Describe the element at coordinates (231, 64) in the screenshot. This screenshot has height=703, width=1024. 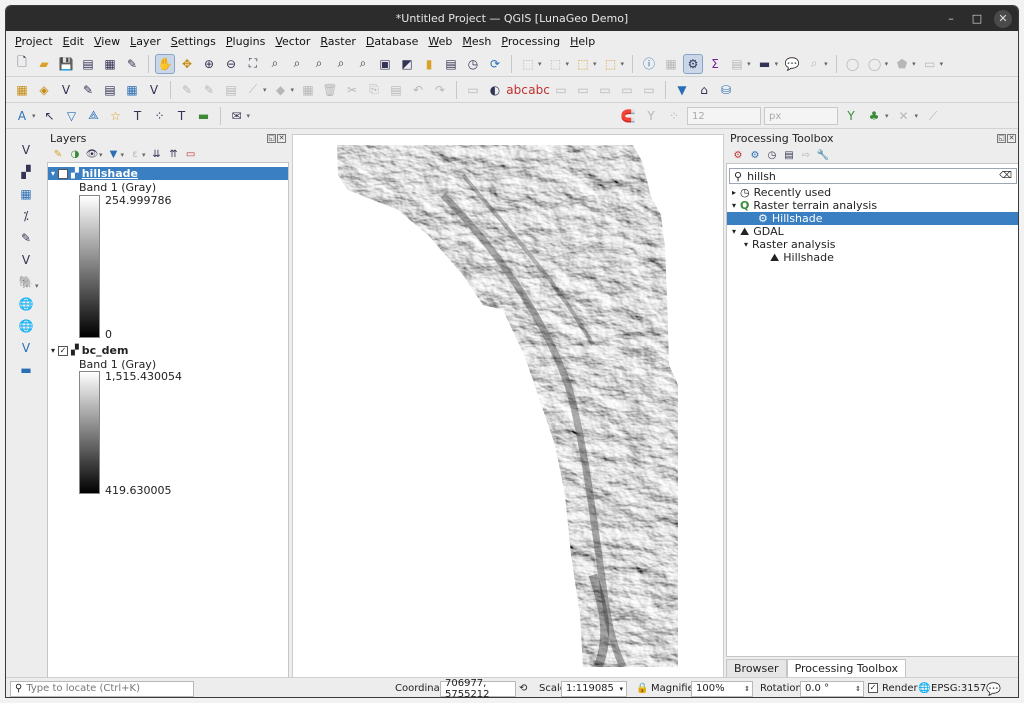
I see `zoom-out-icon: ⊖` at that location.